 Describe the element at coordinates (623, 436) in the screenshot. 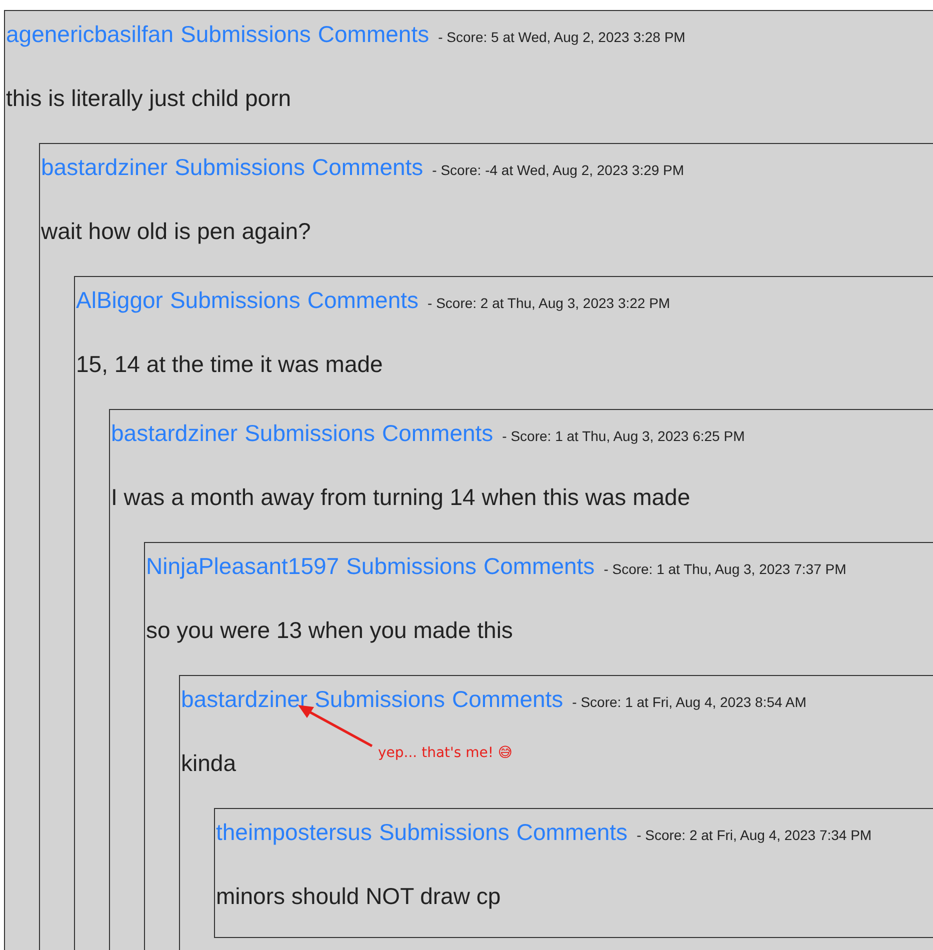

I see `comment-meta: - Score: 1 at Thu, Aug 3, 2023 6:25 PM` at that location.